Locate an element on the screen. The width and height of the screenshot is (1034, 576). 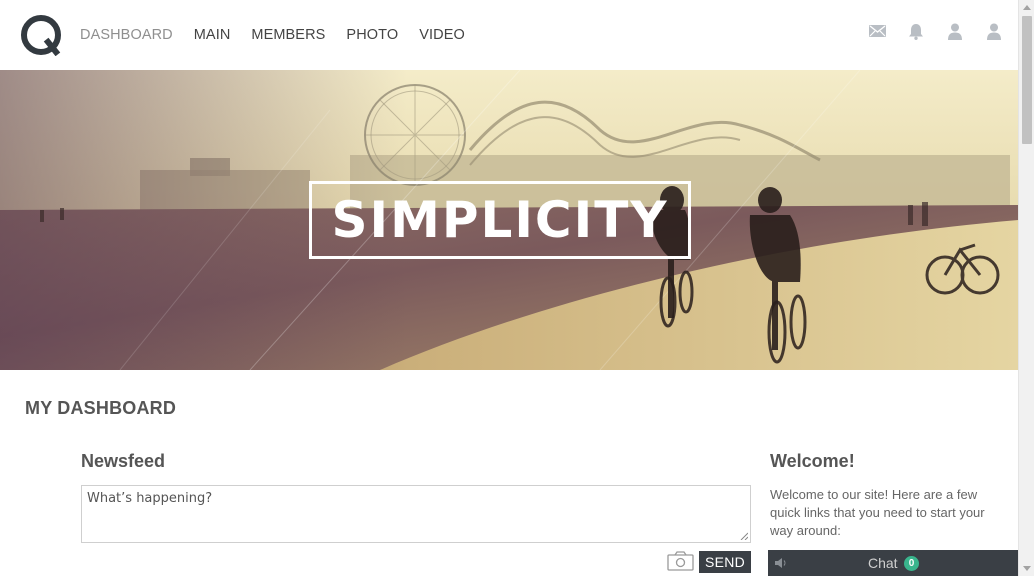
header-icons is located at coordinates (926, 31).